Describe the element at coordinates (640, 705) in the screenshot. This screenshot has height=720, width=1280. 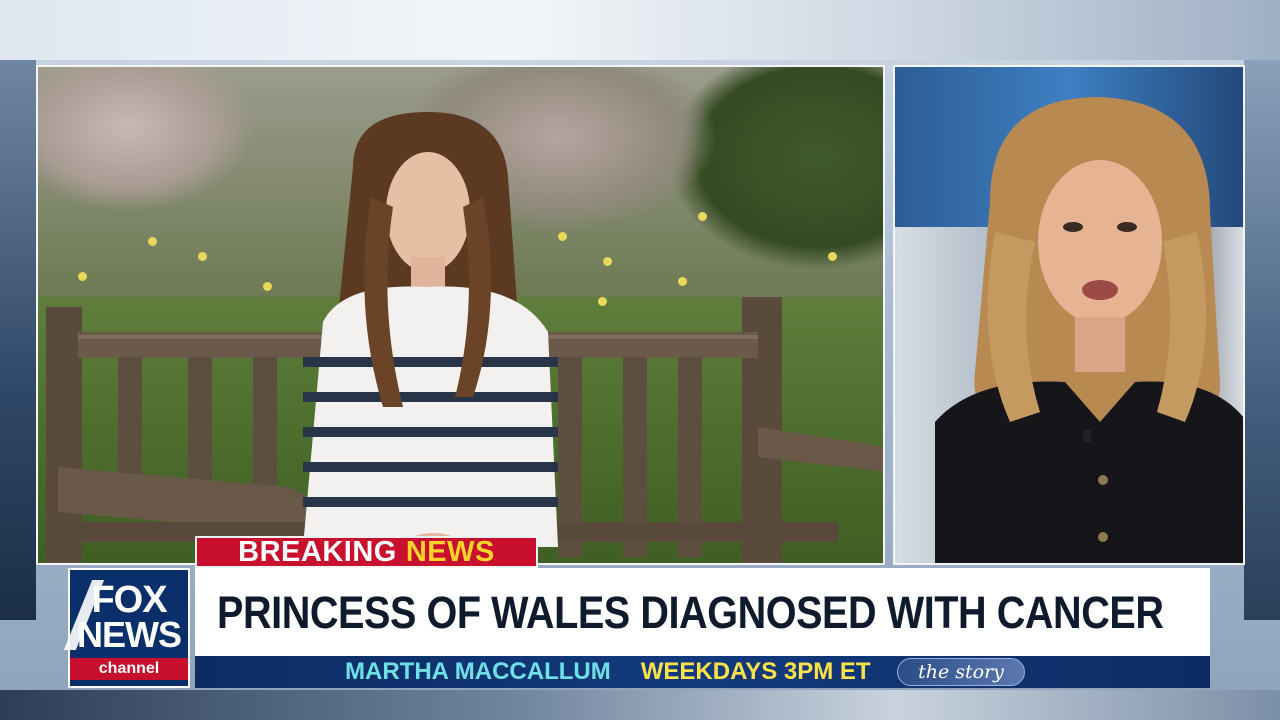
I see `studio-floor` at that location.